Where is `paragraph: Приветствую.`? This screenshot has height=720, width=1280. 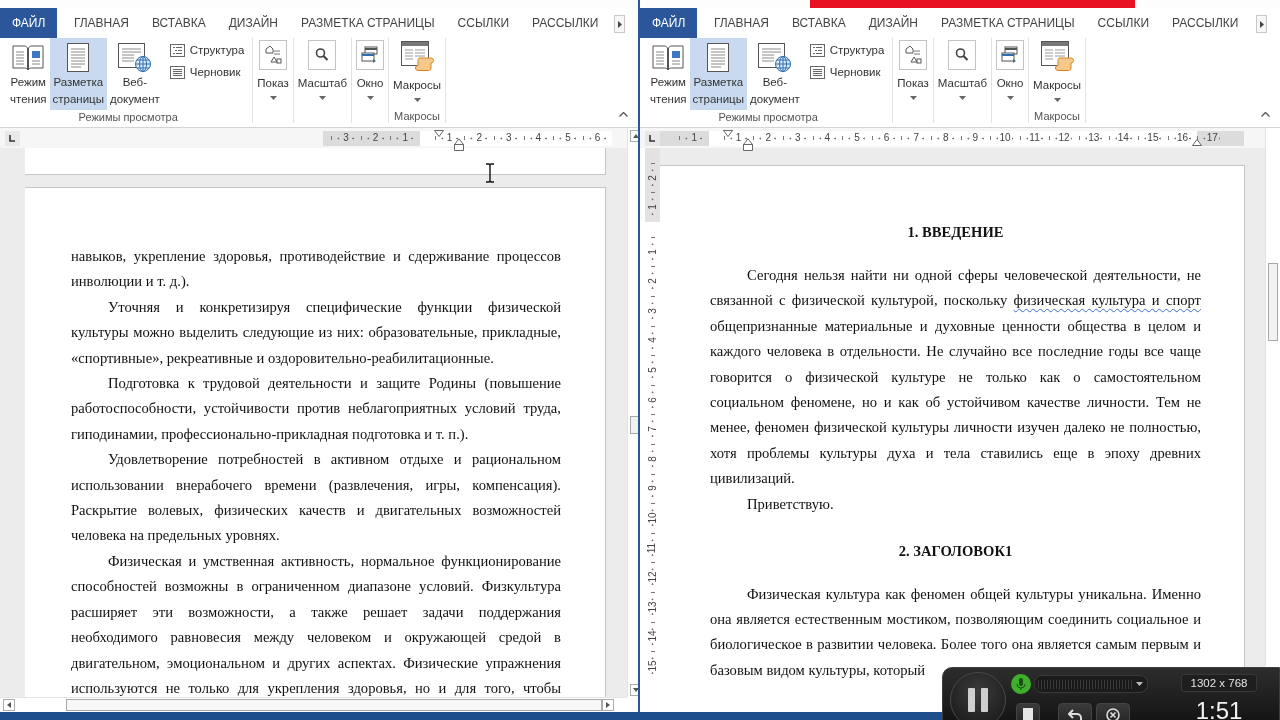 paragraph: Приветствую. is located at coordinates (790, 504).